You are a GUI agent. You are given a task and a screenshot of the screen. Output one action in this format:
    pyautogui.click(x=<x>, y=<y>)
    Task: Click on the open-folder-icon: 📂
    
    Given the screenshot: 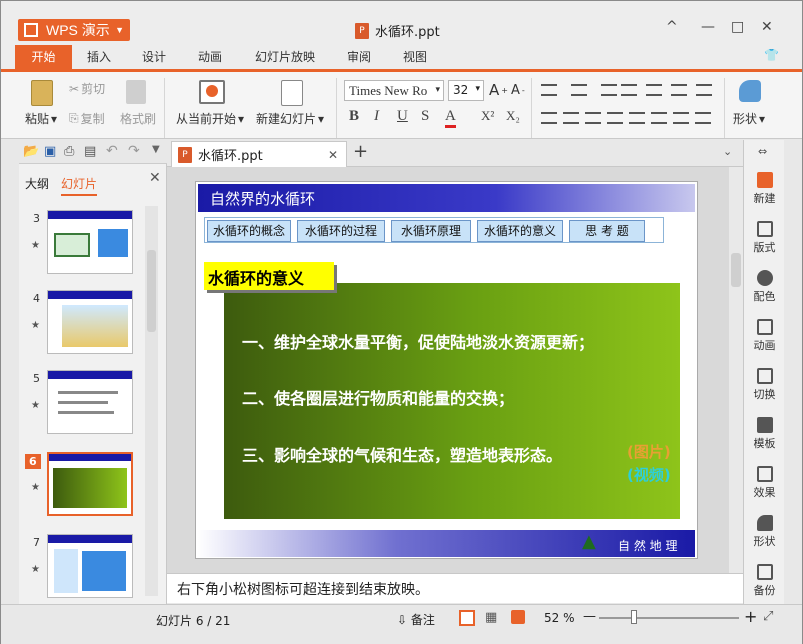 What is the action you would take?
    pyautogui.click(x=31, y=151)
    